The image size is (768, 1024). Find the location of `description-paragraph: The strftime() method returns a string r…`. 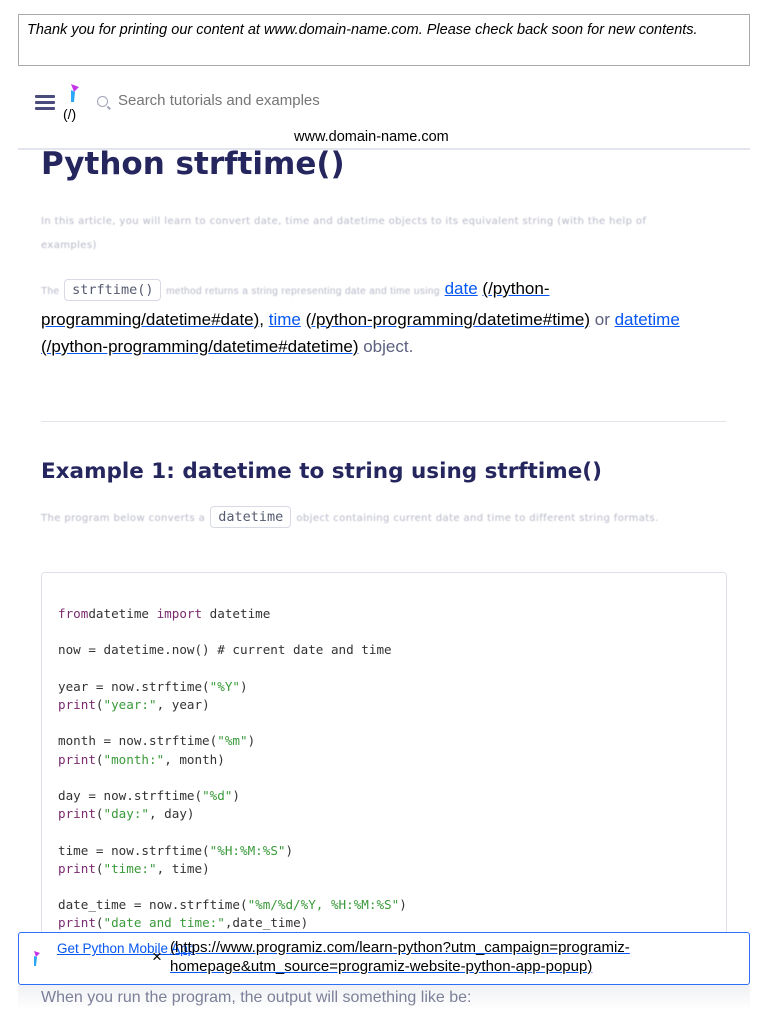

description-paragraph: The strftime() method returns a string r… is located at coordinates (360, 317).